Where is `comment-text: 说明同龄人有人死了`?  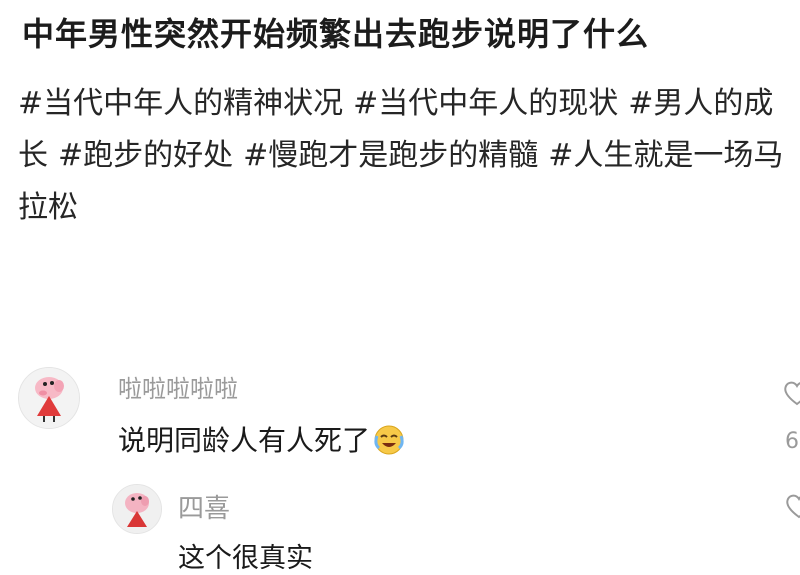
comment-text: 说明同龄人有人死了 is located at coordinates (262, 441).